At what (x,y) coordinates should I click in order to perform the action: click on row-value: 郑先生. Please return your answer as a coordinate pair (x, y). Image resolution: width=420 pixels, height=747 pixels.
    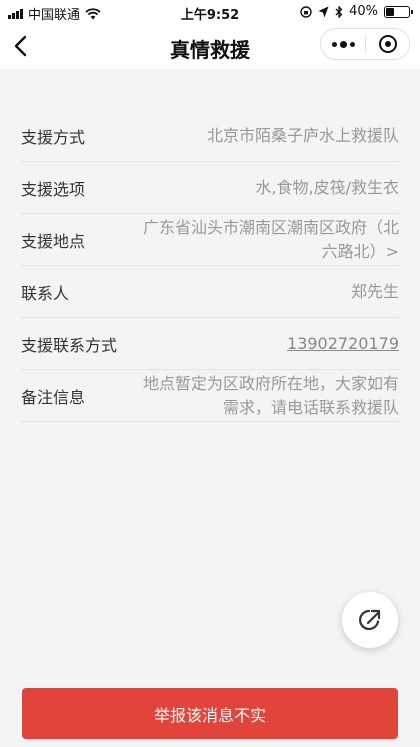
    Looking at the image, I should click on (374, 291).